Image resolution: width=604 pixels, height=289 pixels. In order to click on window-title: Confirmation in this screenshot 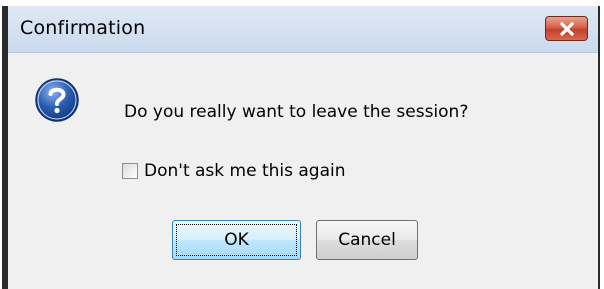, I will do `click(83, 28)`.